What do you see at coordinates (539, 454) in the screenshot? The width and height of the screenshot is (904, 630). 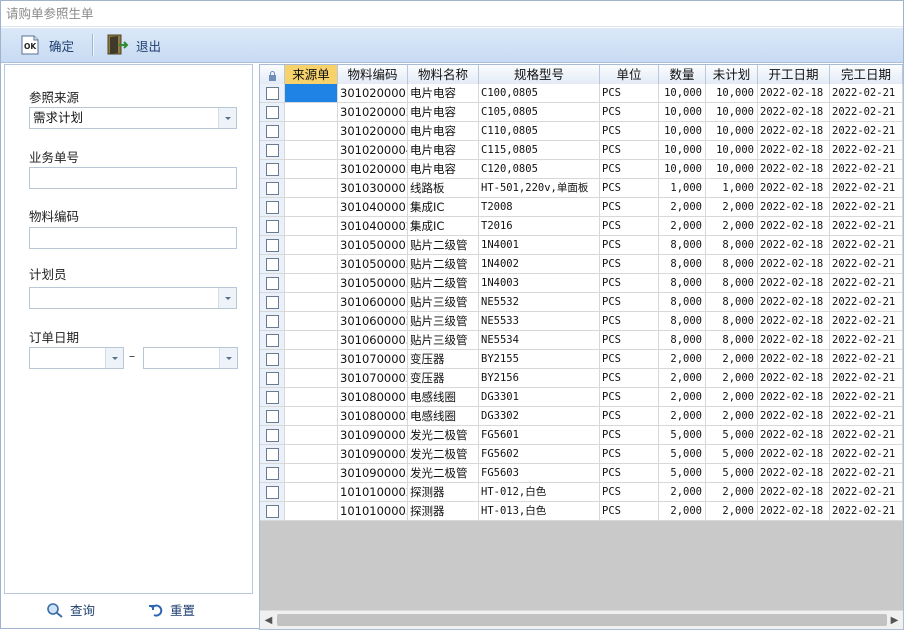 I see `cell-spec: FG5602` at bounding box center [539, 454].